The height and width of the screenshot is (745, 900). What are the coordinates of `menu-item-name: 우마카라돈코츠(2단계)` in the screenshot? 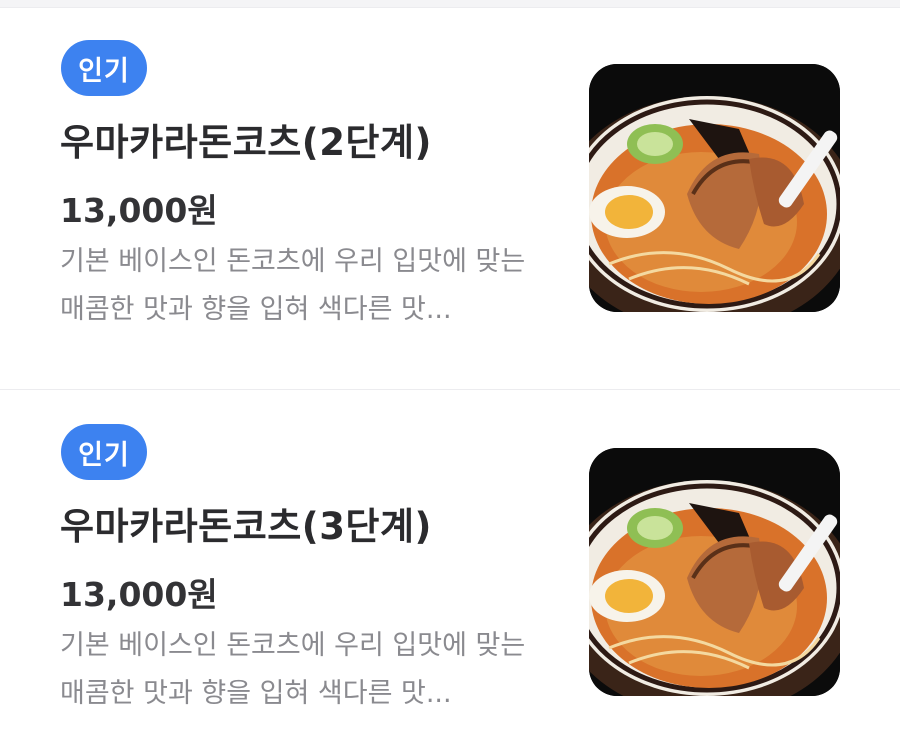 It's located at (246, 142).